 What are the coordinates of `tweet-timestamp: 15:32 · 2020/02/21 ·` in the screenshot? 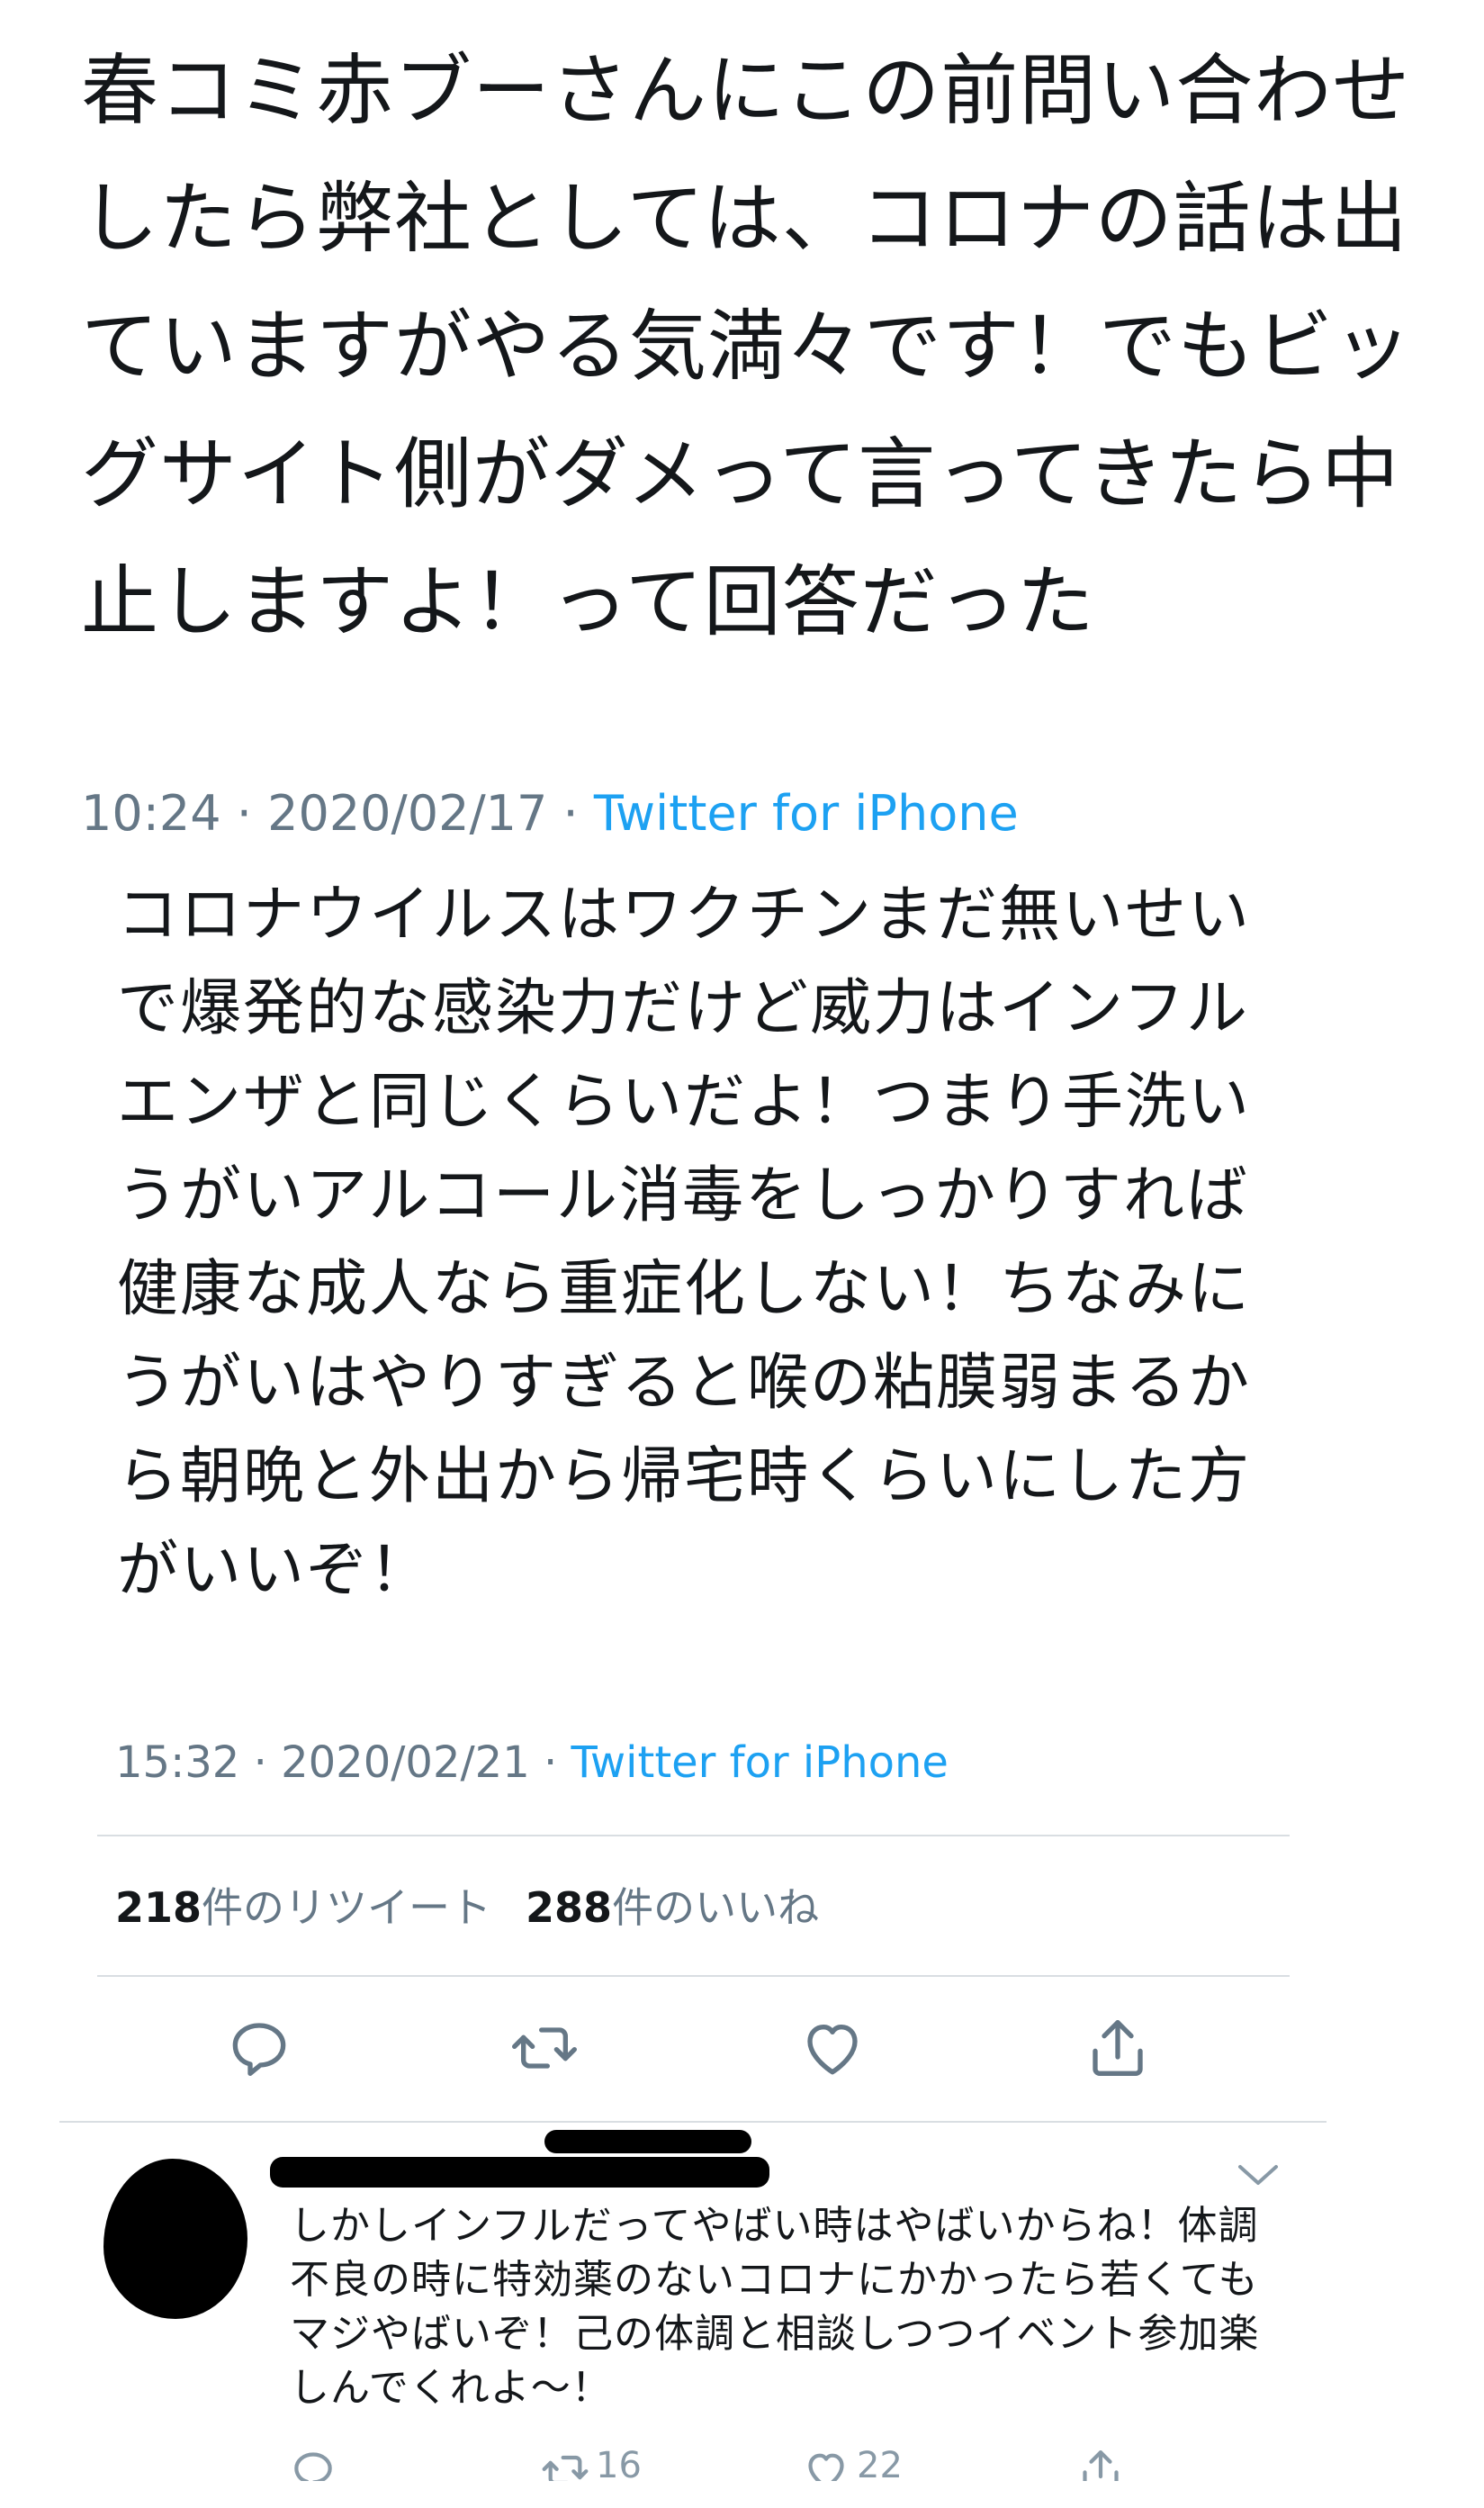 It's located at (343, 1762).